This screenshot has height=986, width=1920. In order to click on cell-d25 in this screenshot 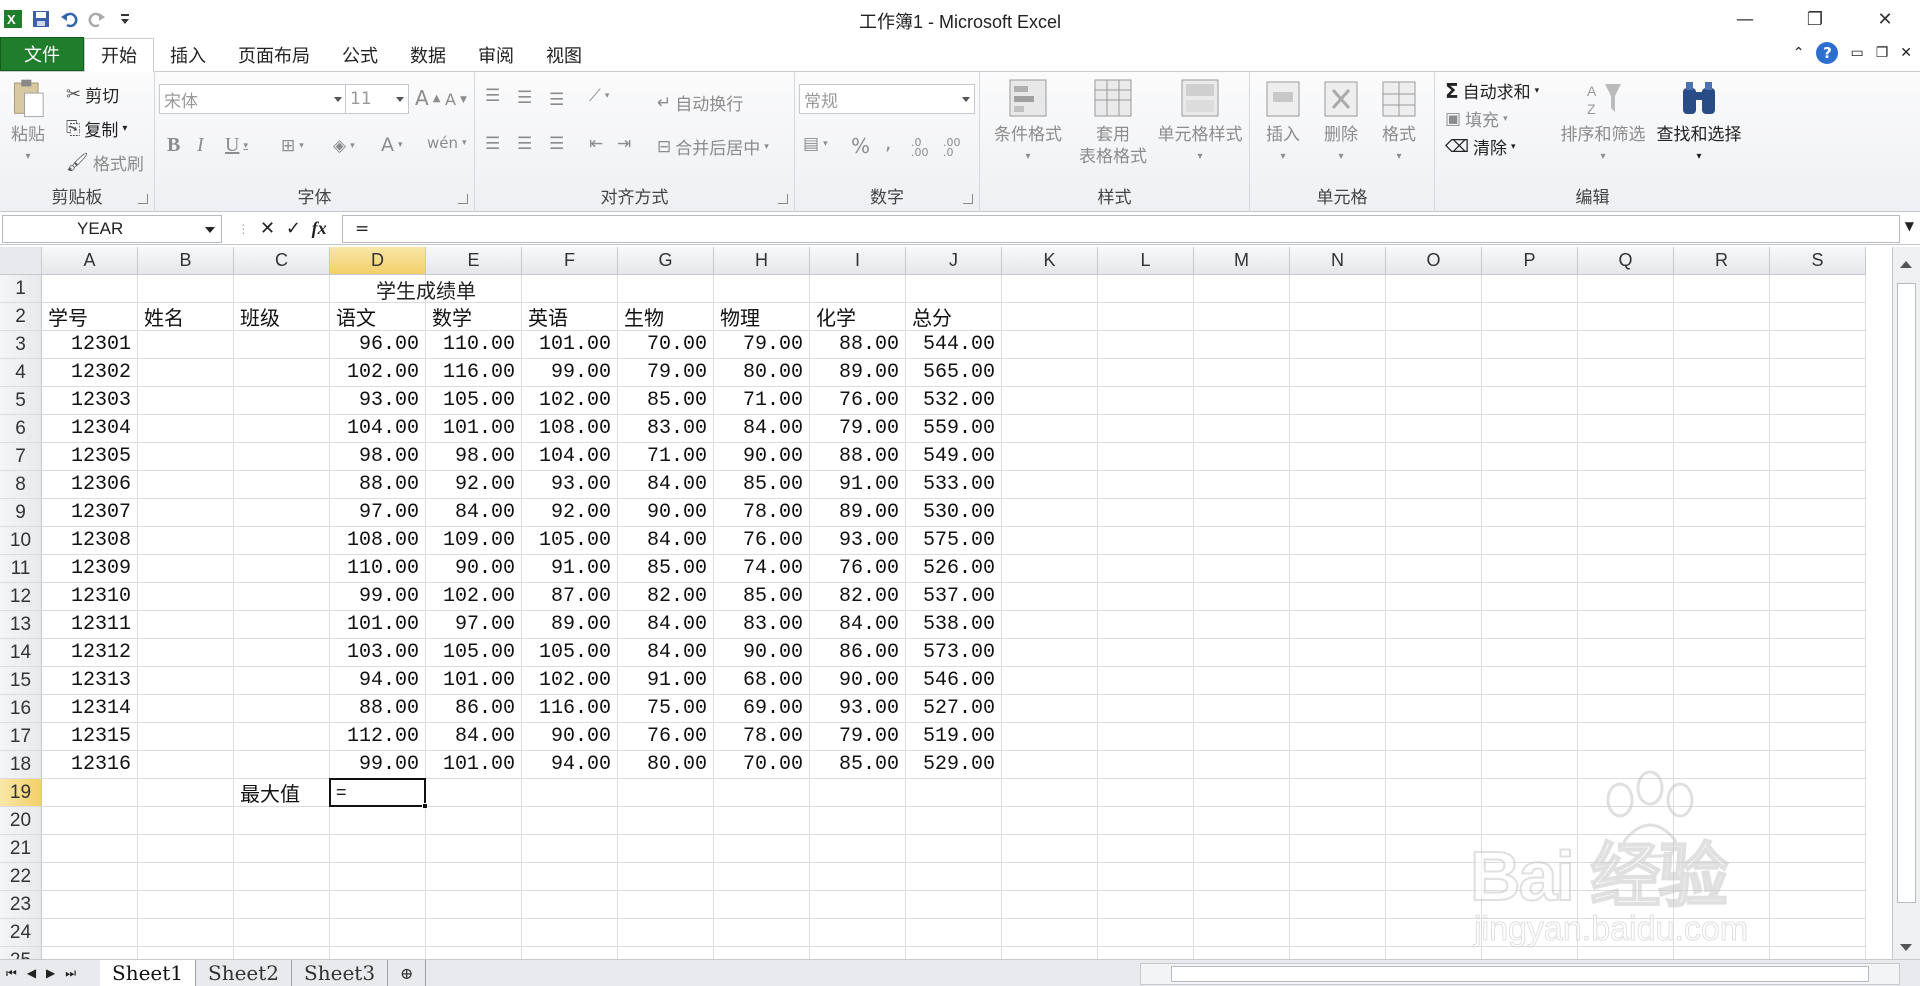, I will do `click(378, 953)`.